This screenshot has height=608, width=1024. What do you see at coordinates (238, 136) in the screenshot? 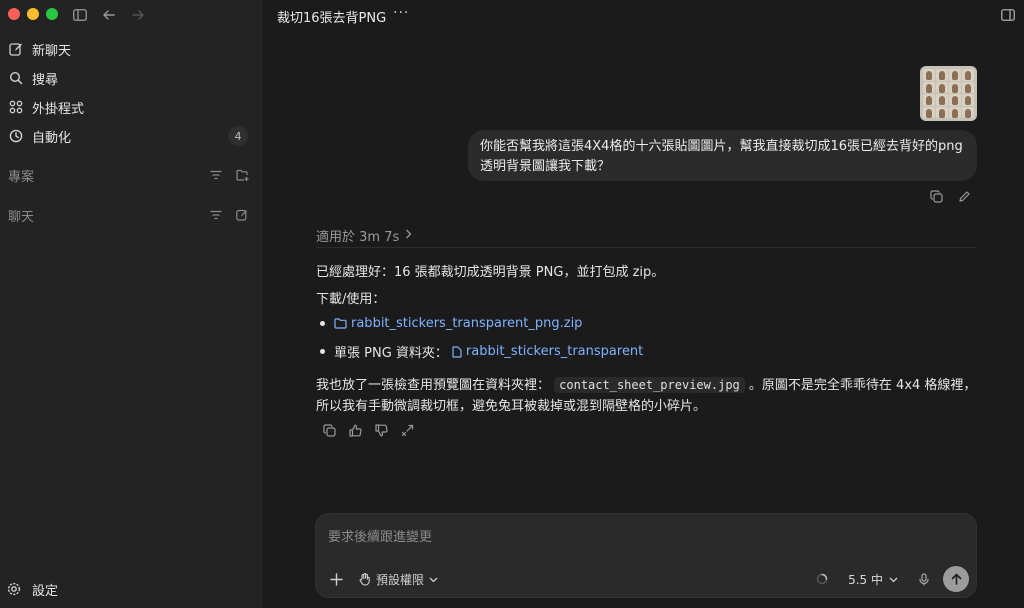
I see `automation-count-badge: 4` at bounding box center [238, 136].